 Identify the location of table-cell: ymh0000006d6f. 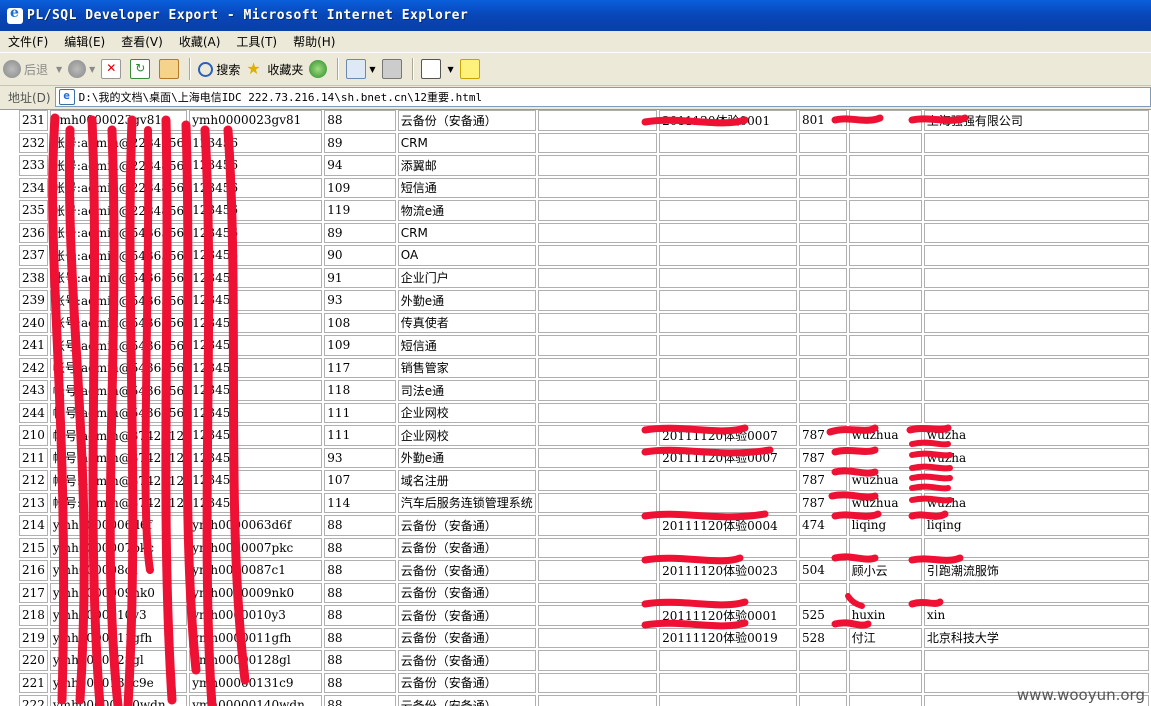
(118, 525).